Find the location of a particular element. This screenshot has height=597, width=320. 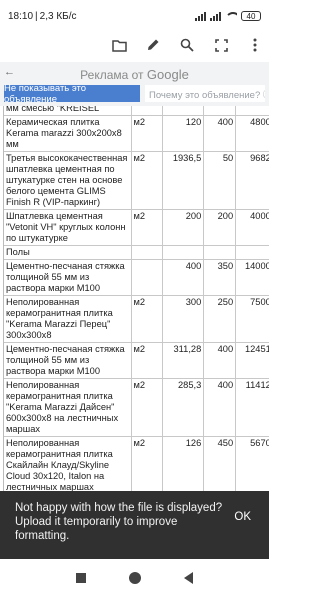

recents-button is located at coordinates (81, 578).